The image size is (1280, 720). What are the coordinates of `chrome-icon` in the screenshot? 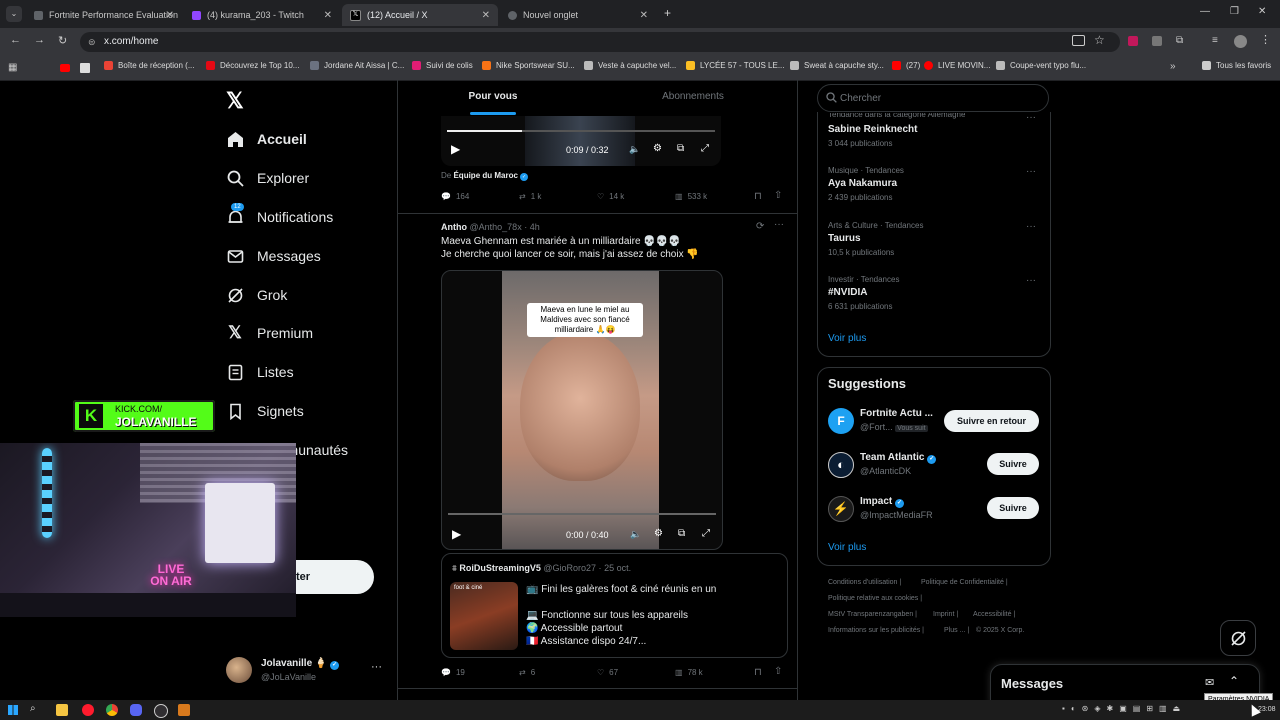 It's located at (112, 710).